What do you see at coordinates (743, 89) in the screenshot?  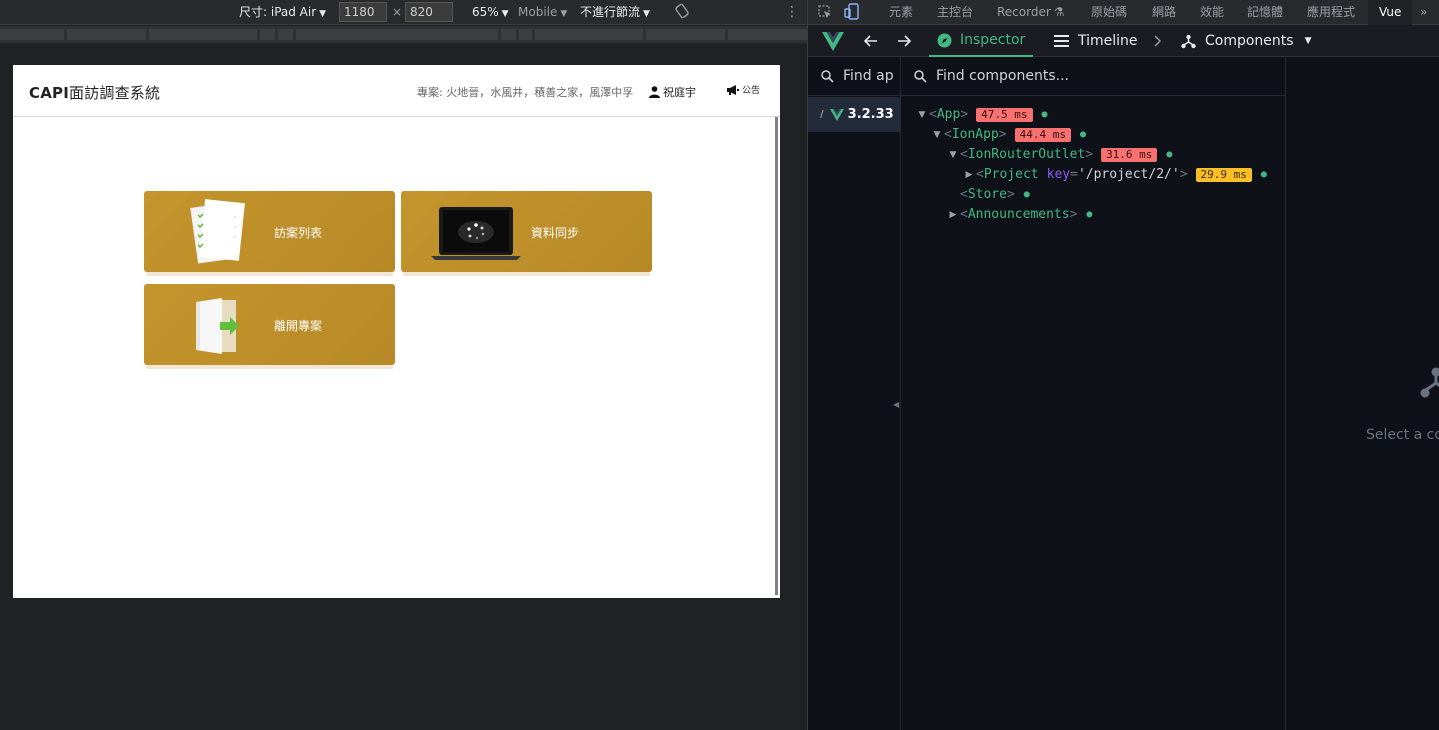 I see `notice-button: 公告` at bounding box center [743, 89].